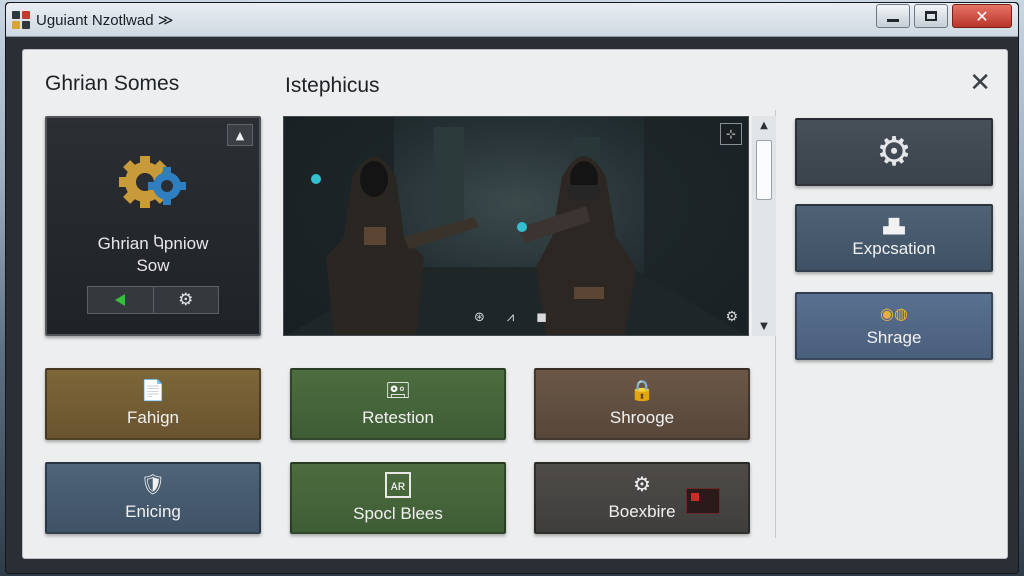 The width and height of the screenshot is (1024, 576). I want to click on close-window-button: ✕, so click(982, 16).